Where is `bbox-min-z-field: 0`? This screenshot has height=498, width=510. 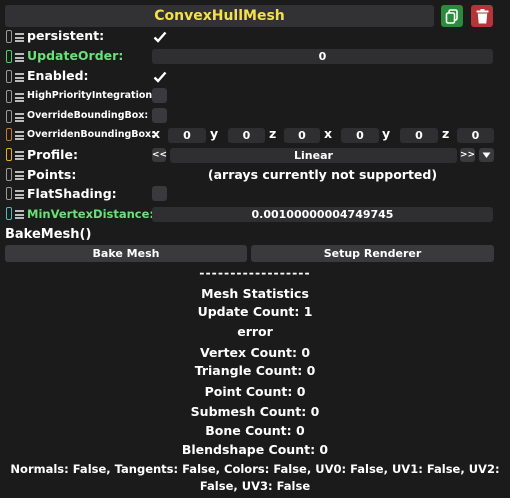
bbox-min-z-field: 0 is located at coordinates (302, 135).